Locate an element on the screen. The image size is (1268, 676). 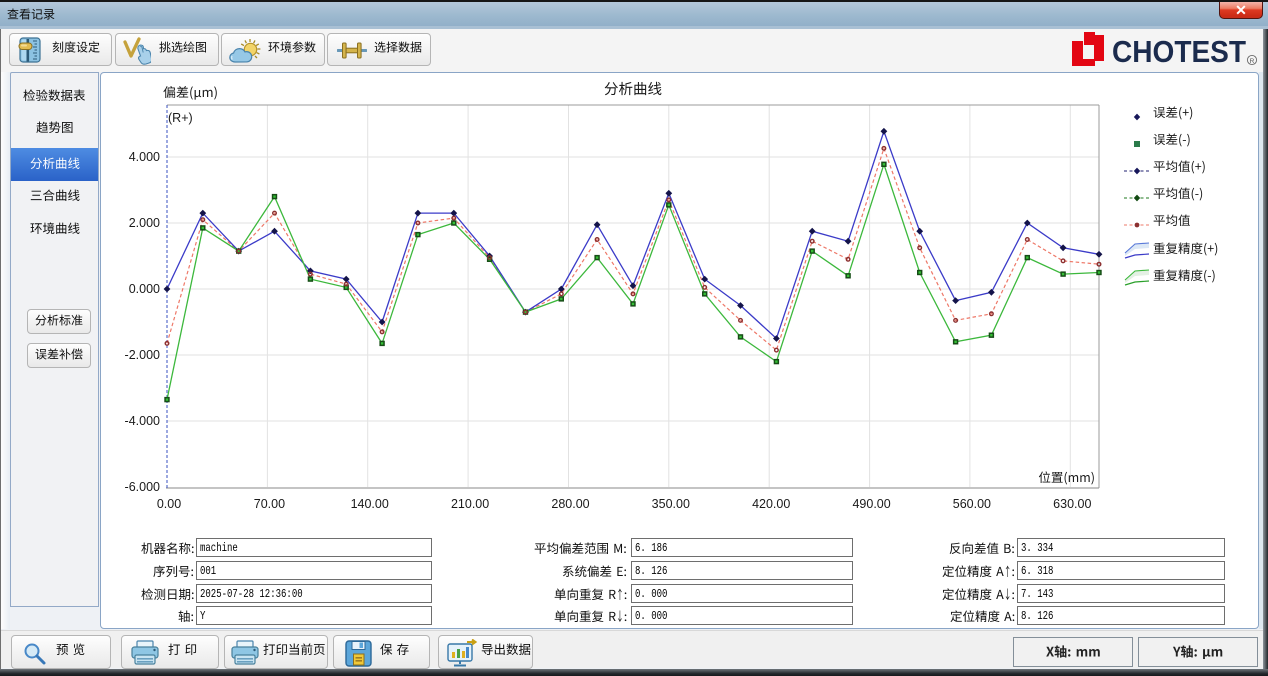
svg-text: 280.00 is located at coordinates (570, 504).